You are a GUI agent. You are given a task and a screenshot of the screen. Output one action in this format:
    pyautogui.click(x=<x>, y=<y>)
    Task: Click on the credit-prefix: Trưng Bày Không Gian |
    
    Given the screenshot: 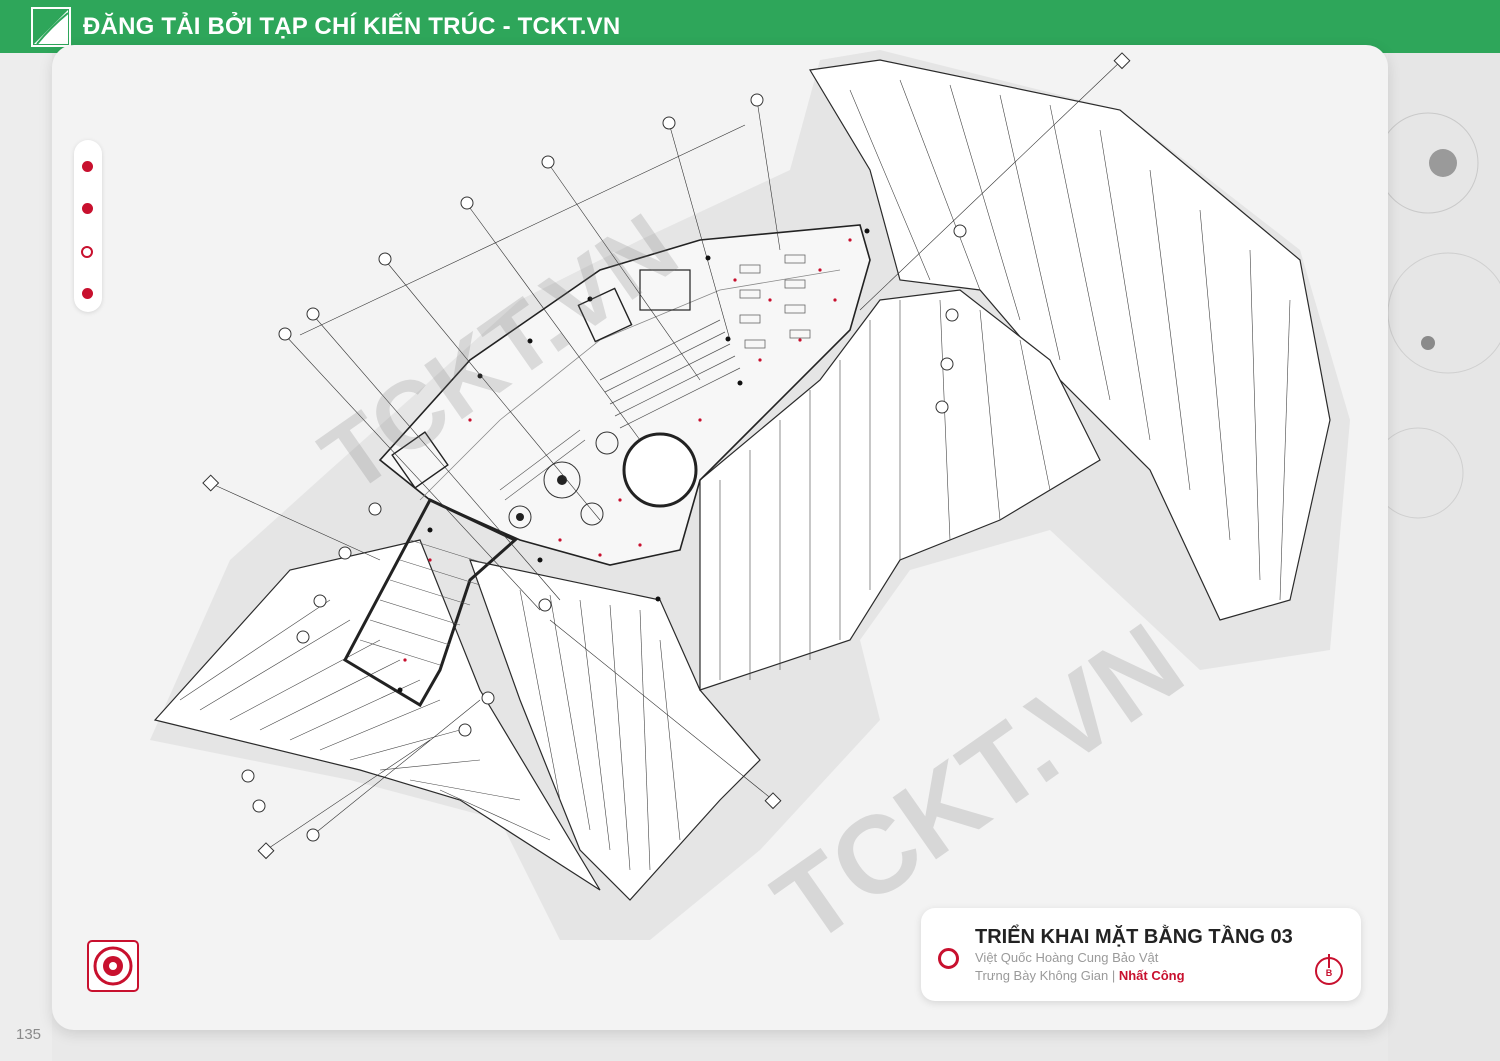 What is the action you would take?
    pyautogui.click(x=1047, y=975)
    